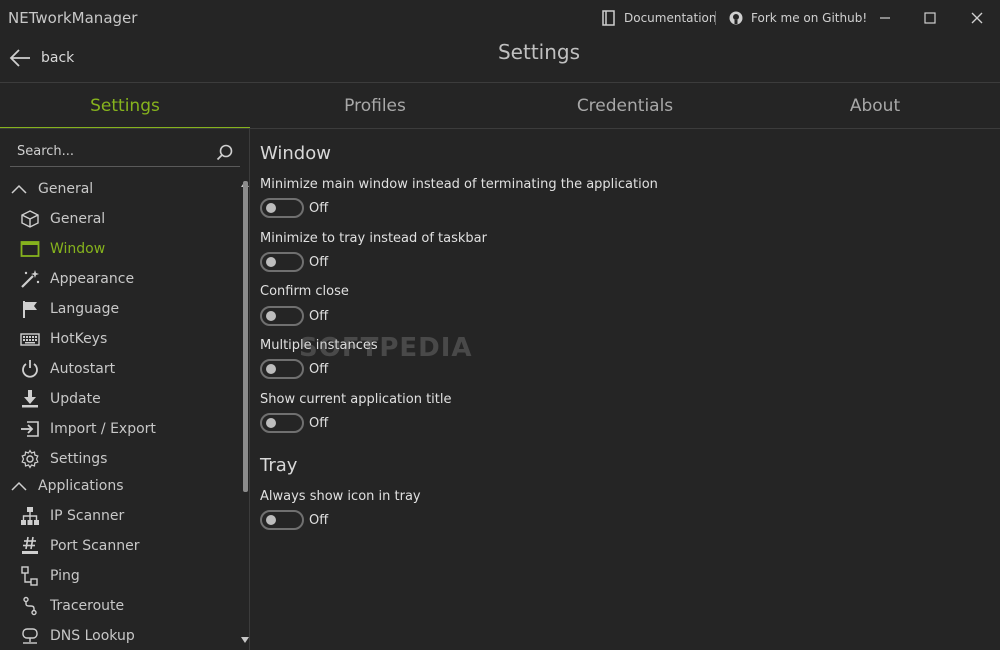 This screenshot has width=1000, height=650. Describe the element at coordinates (809, 18) in the screenshot. I see `github-label: Fork me on Github!` at that location.